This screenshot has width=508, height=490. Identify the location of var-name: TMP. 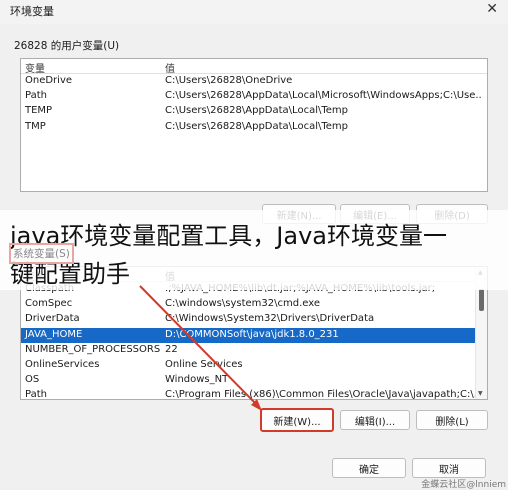
(35, 126).